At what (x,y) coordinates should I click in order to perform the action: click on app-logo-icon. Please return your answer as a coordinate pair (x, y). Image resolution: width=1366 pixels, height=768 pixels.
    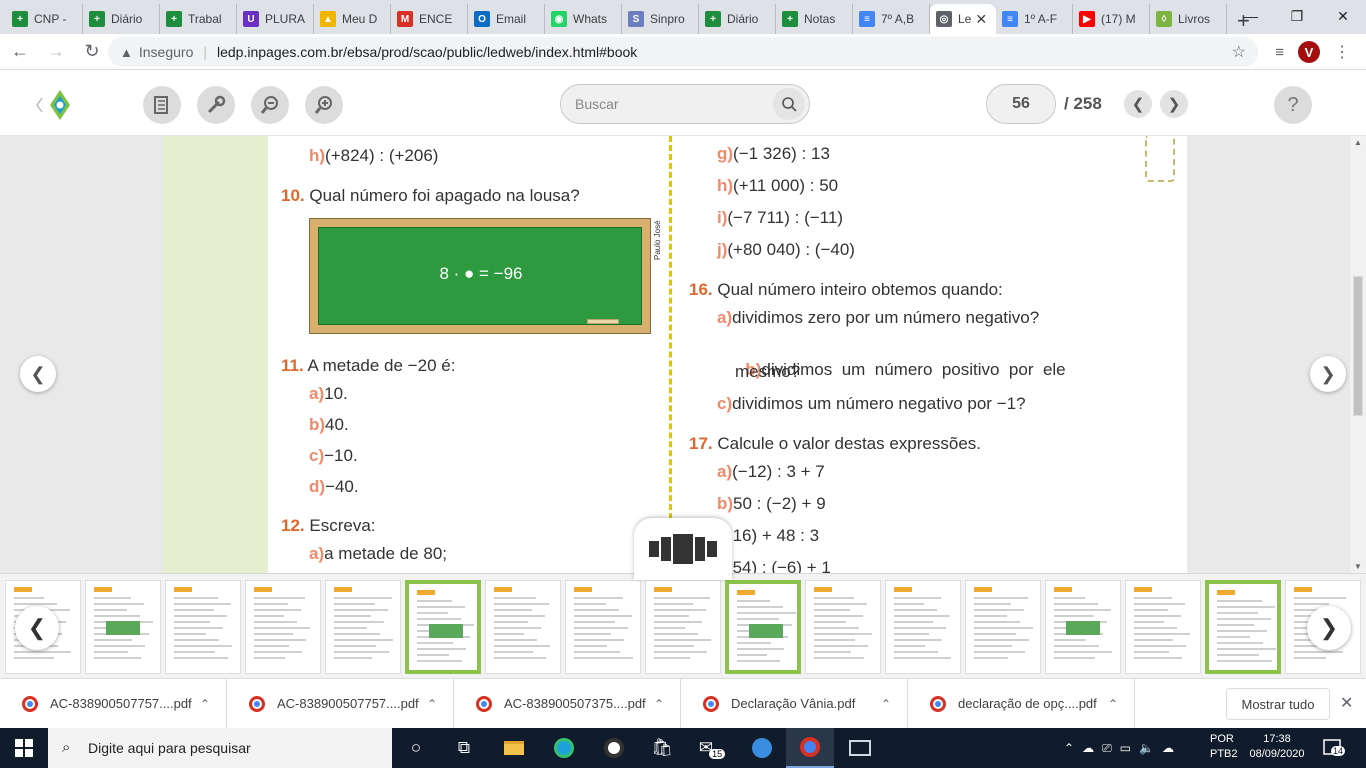
    Looking at the image, I should click on (54, 105).